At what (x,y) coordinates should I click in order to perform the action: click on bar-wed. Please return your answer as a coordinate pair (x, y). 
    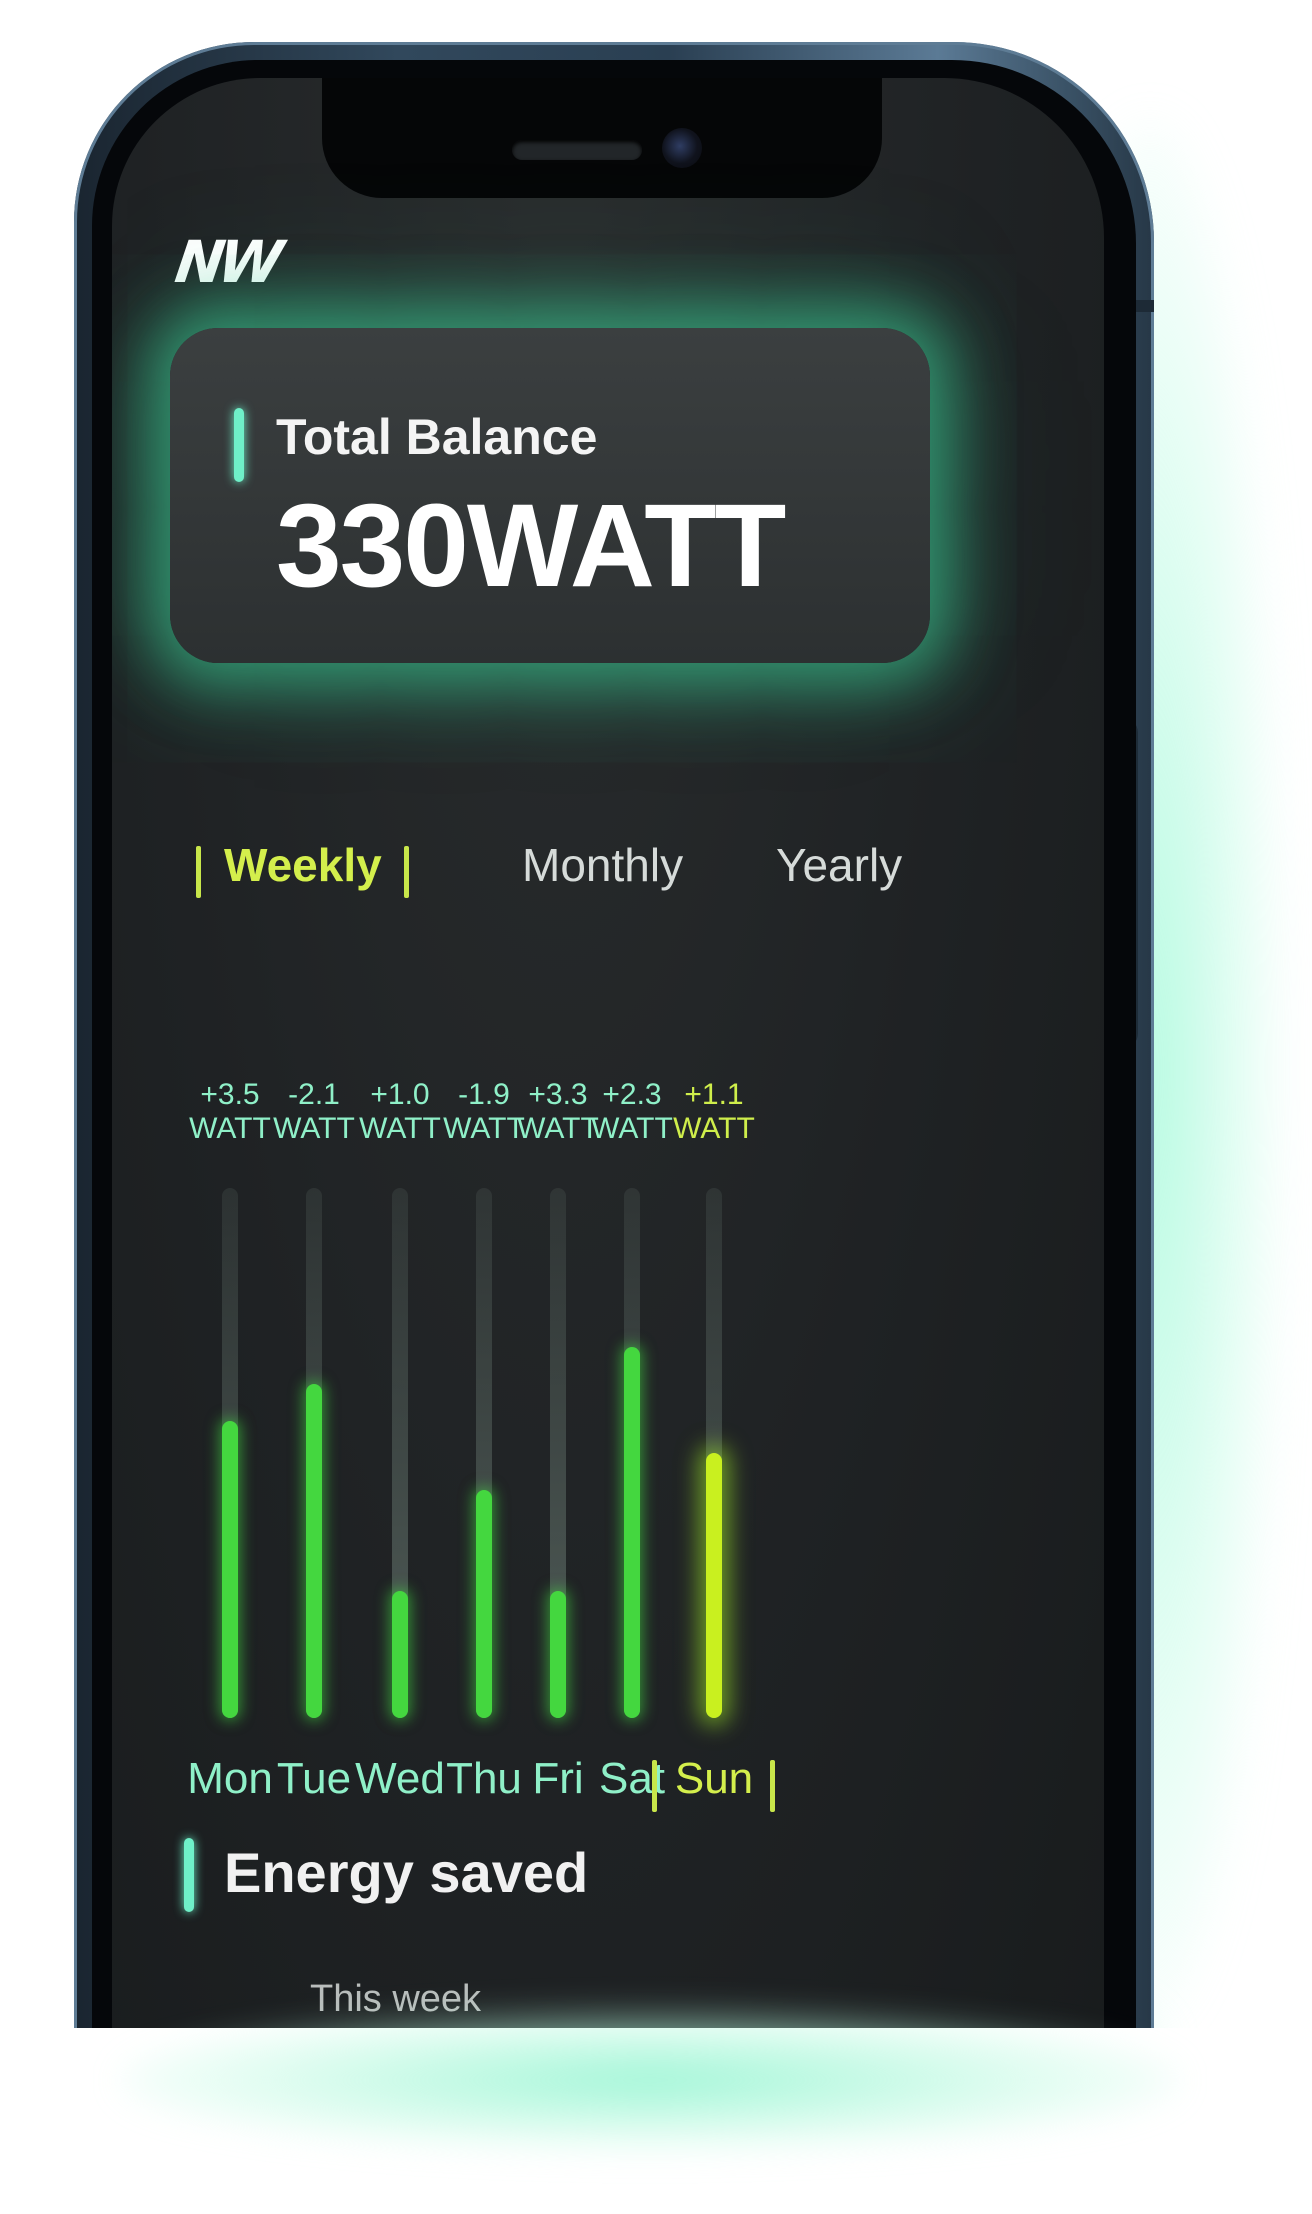
    Looking at the image, I should click on (400, 1654).